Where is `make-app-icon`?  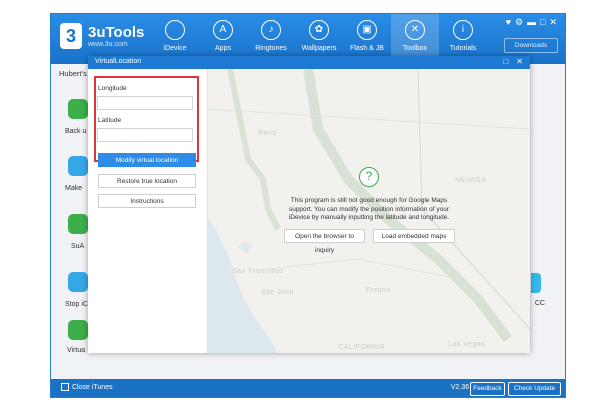
make-app-icon is located at coordinates (78, 166).